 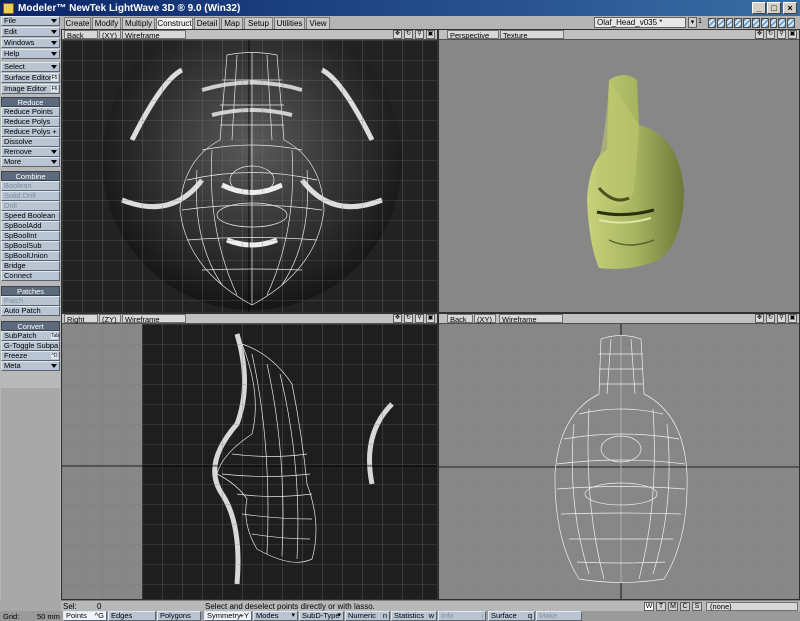 What do you see at coordinates (30, 89) in the screenshot?
I see `image-editor-button: Image Editor F6` at bounding box center [30, 89].